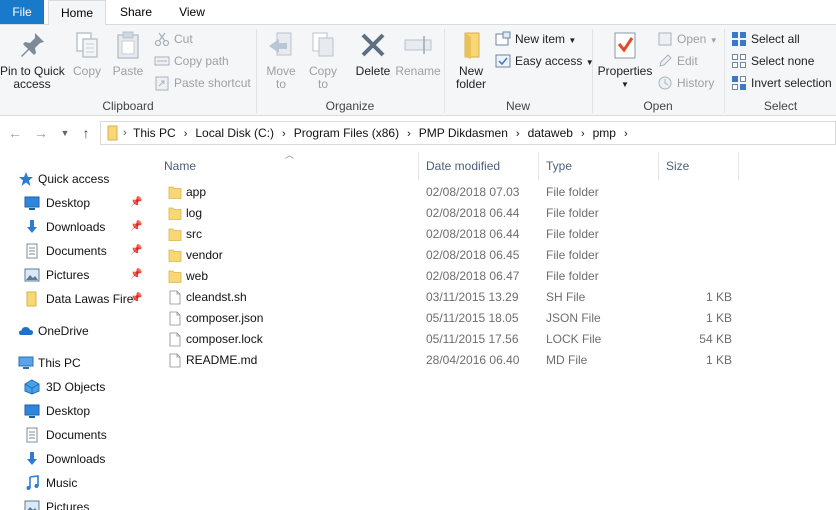 Image resolution: width=836 pixels, height=510 pixels. What do you see at coordinates (701, 166) in the screenshot?
I see `column-header-size: Size` at bounding box center [701, 166].